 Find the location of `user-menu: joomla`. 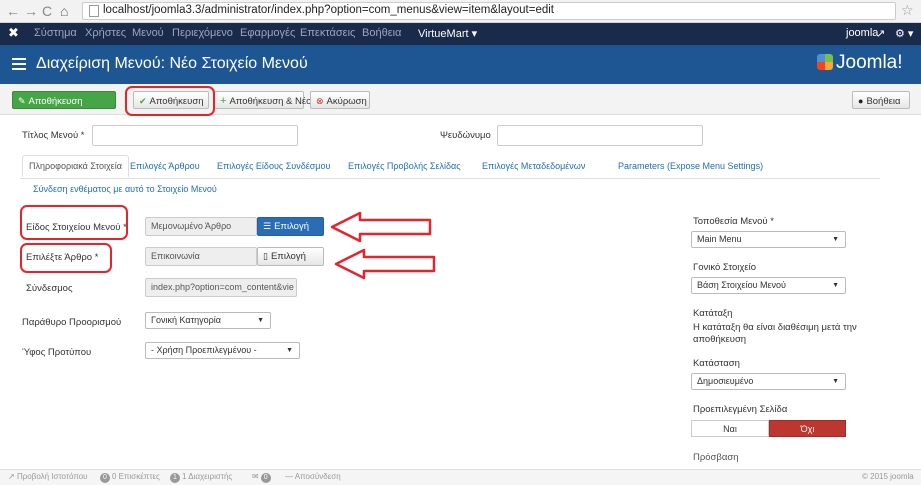

user-menu: joomla is located at coordinates (862, 33).